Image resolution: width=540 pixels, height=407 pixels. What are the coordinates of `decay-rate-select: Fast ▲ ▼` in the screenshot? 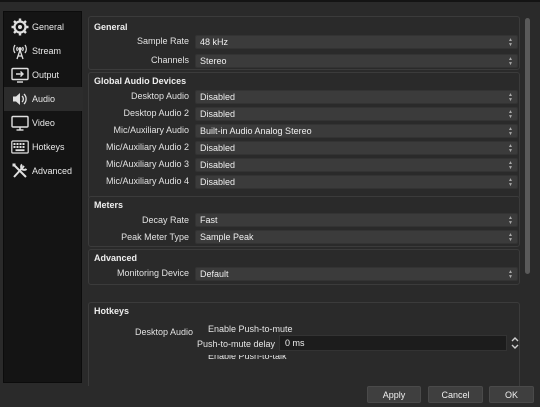 It's located at (356, 220).